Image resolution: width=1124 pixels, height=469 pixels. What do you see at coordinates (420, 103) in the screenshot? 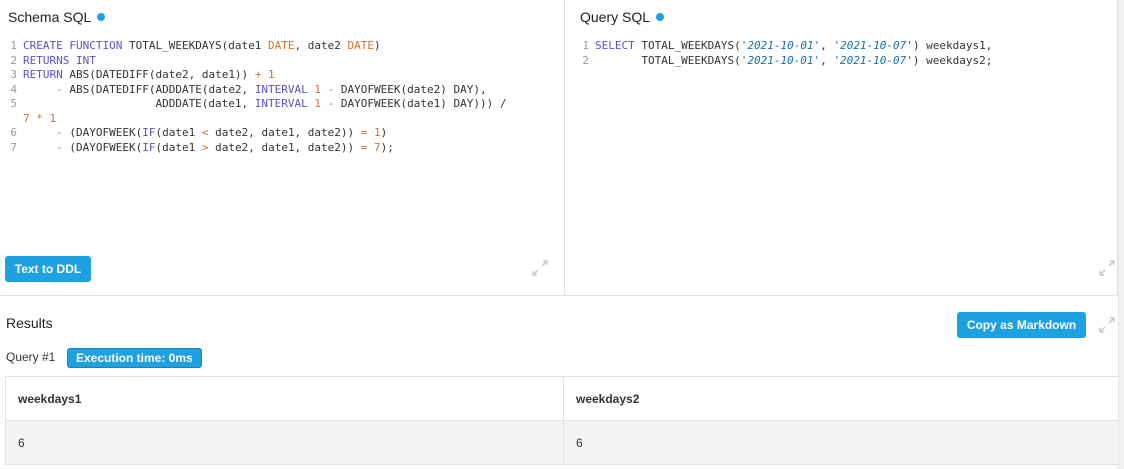
I see `code-token: DAYOFWEEK(date1) DAY))) /` at bounding box center [420, 103].